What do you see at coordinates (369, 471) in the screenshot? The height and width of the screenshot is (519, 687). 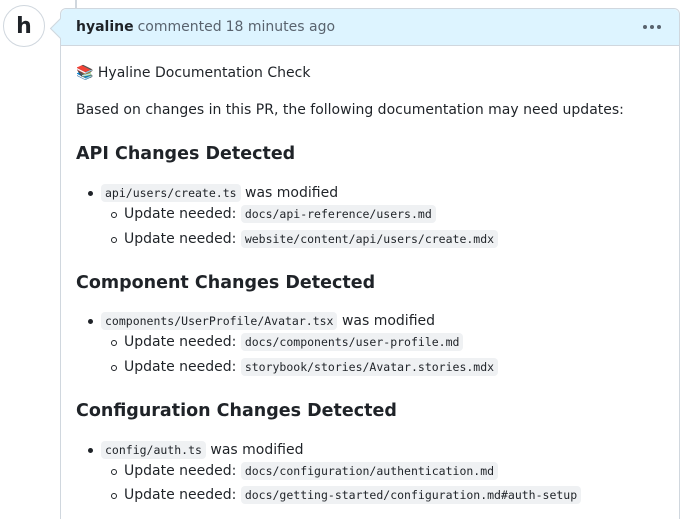 I see `doc-path: docs/configuration/authentication.md` at bounding box center [369, 471].